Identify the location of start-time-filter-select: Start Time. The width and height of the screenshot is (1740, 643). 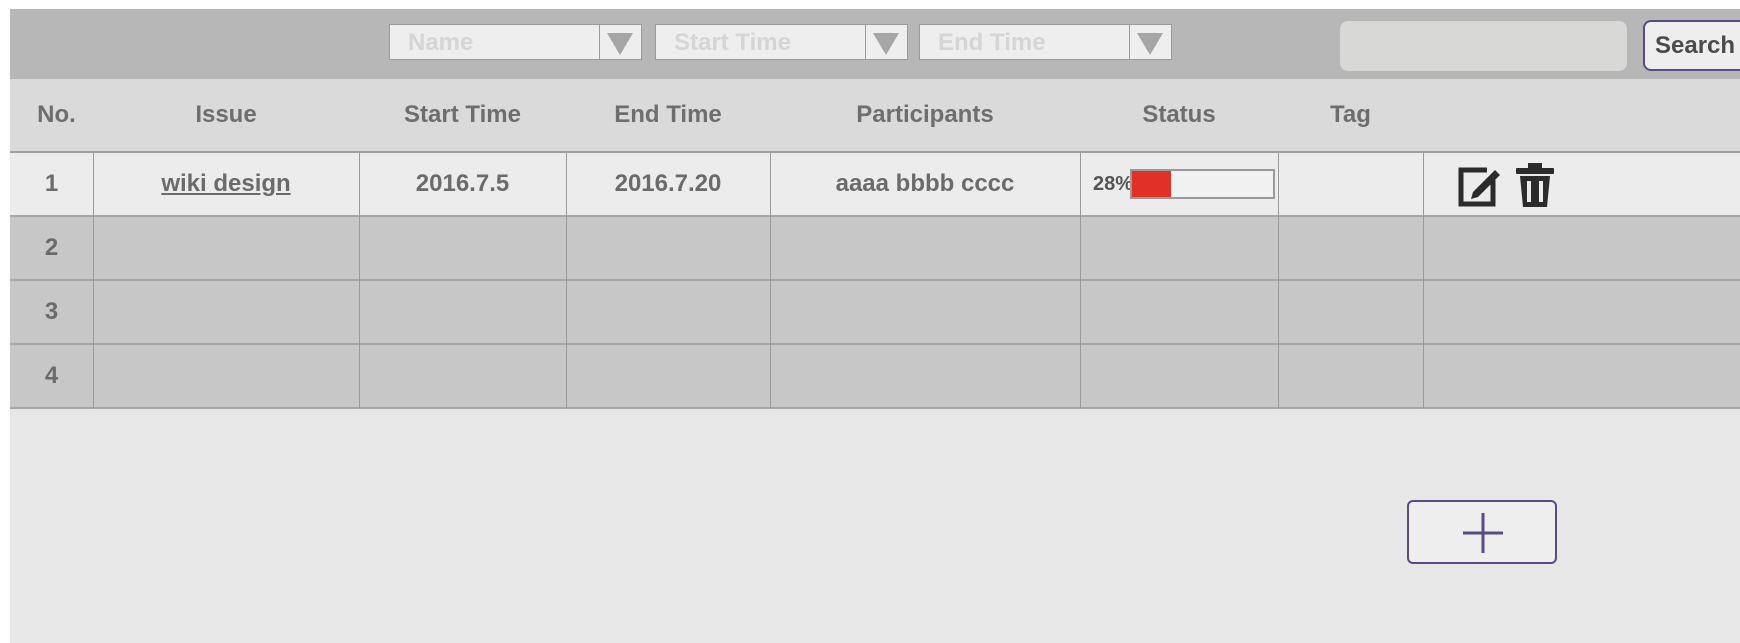
(781, 42).